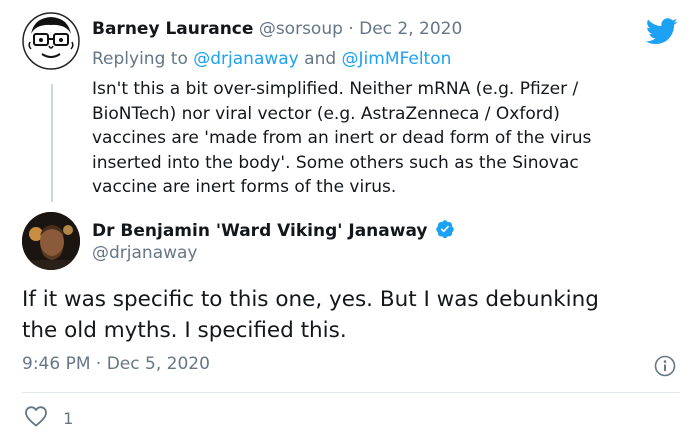  I want to click on reply-tweet-header: Barney Laurance @sorsoup · Dec 2, 2020, so click(277, 29).